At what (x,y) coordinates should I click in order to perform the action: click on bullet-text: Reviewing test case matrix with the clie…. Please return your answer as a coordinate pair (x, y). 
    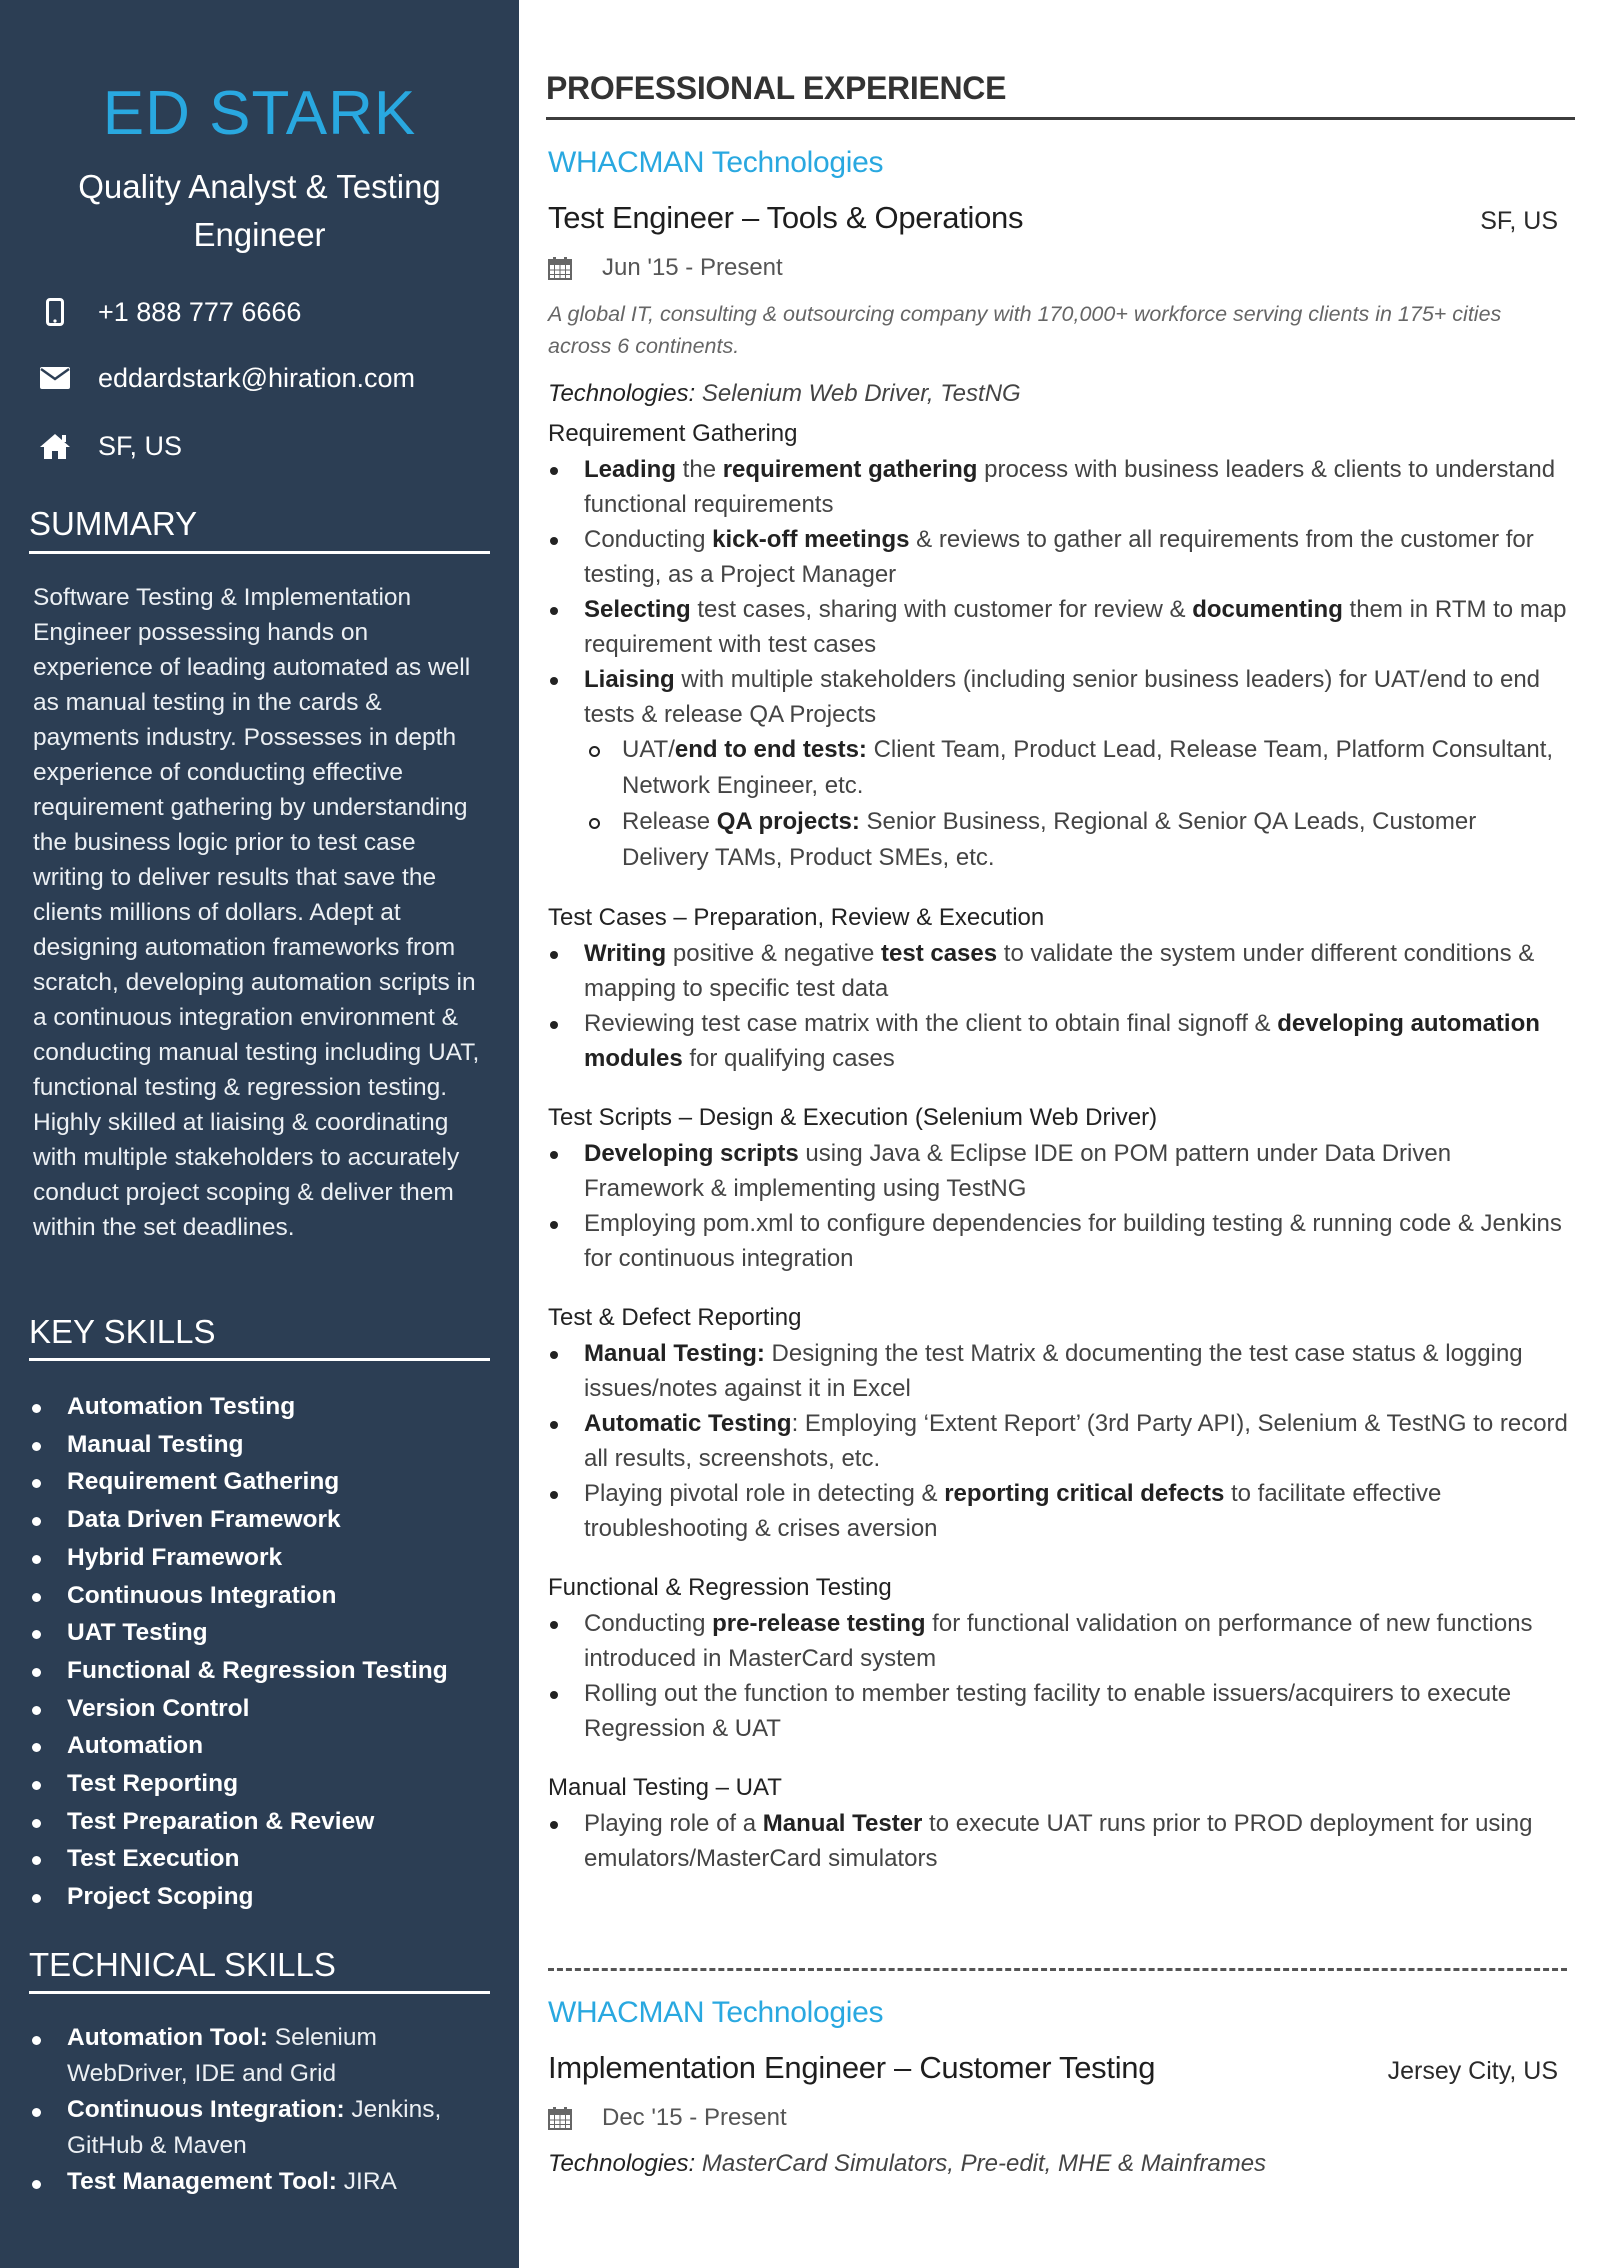
    Looking at the image, I should click on (931, 1023).